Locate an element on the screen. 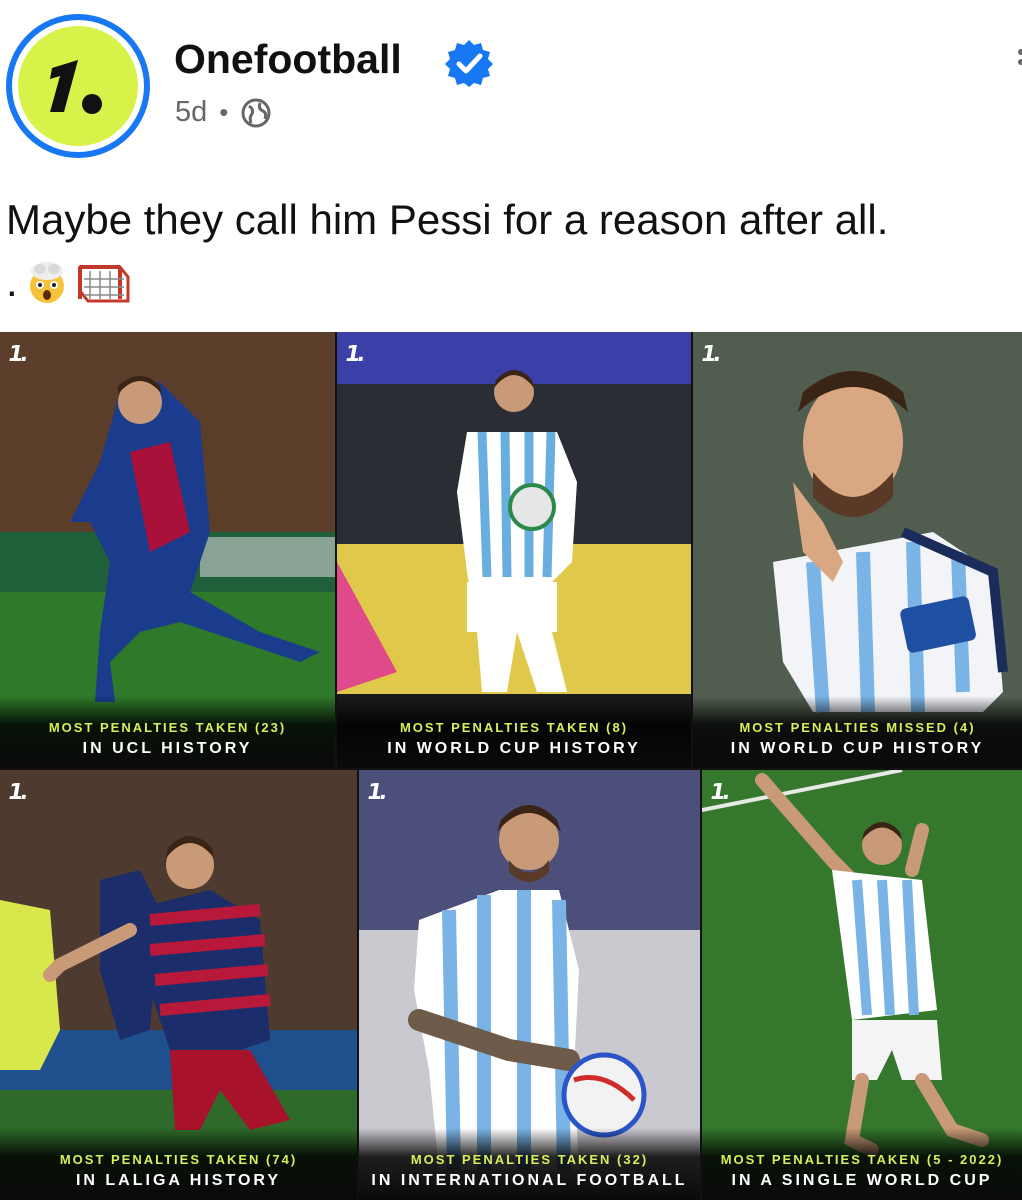 This screenshot has height=1200, width=1022. globe-icon is located at coordinates (256, 113).